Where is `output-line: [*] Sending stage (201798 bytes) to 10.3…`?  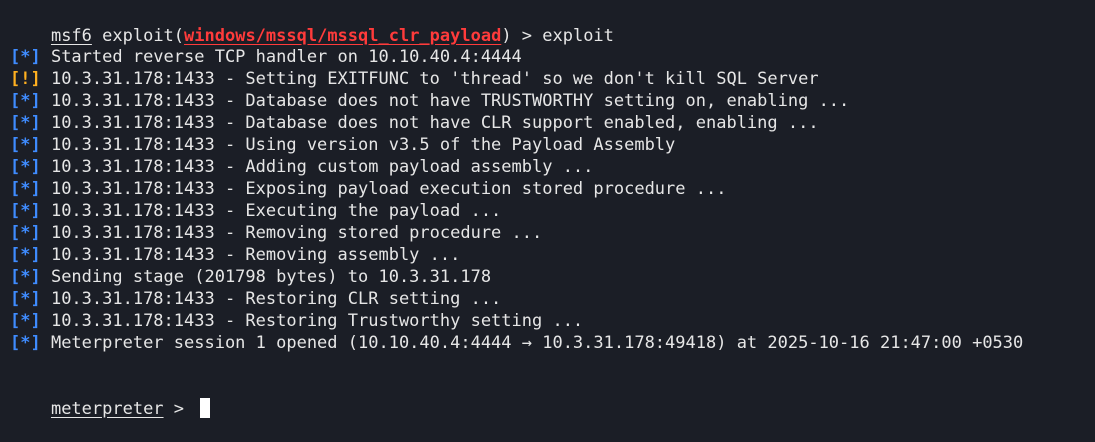 output-line: [*] Sending stage (201798 bytes) to 10.3… is located at coordinates (250, 277).